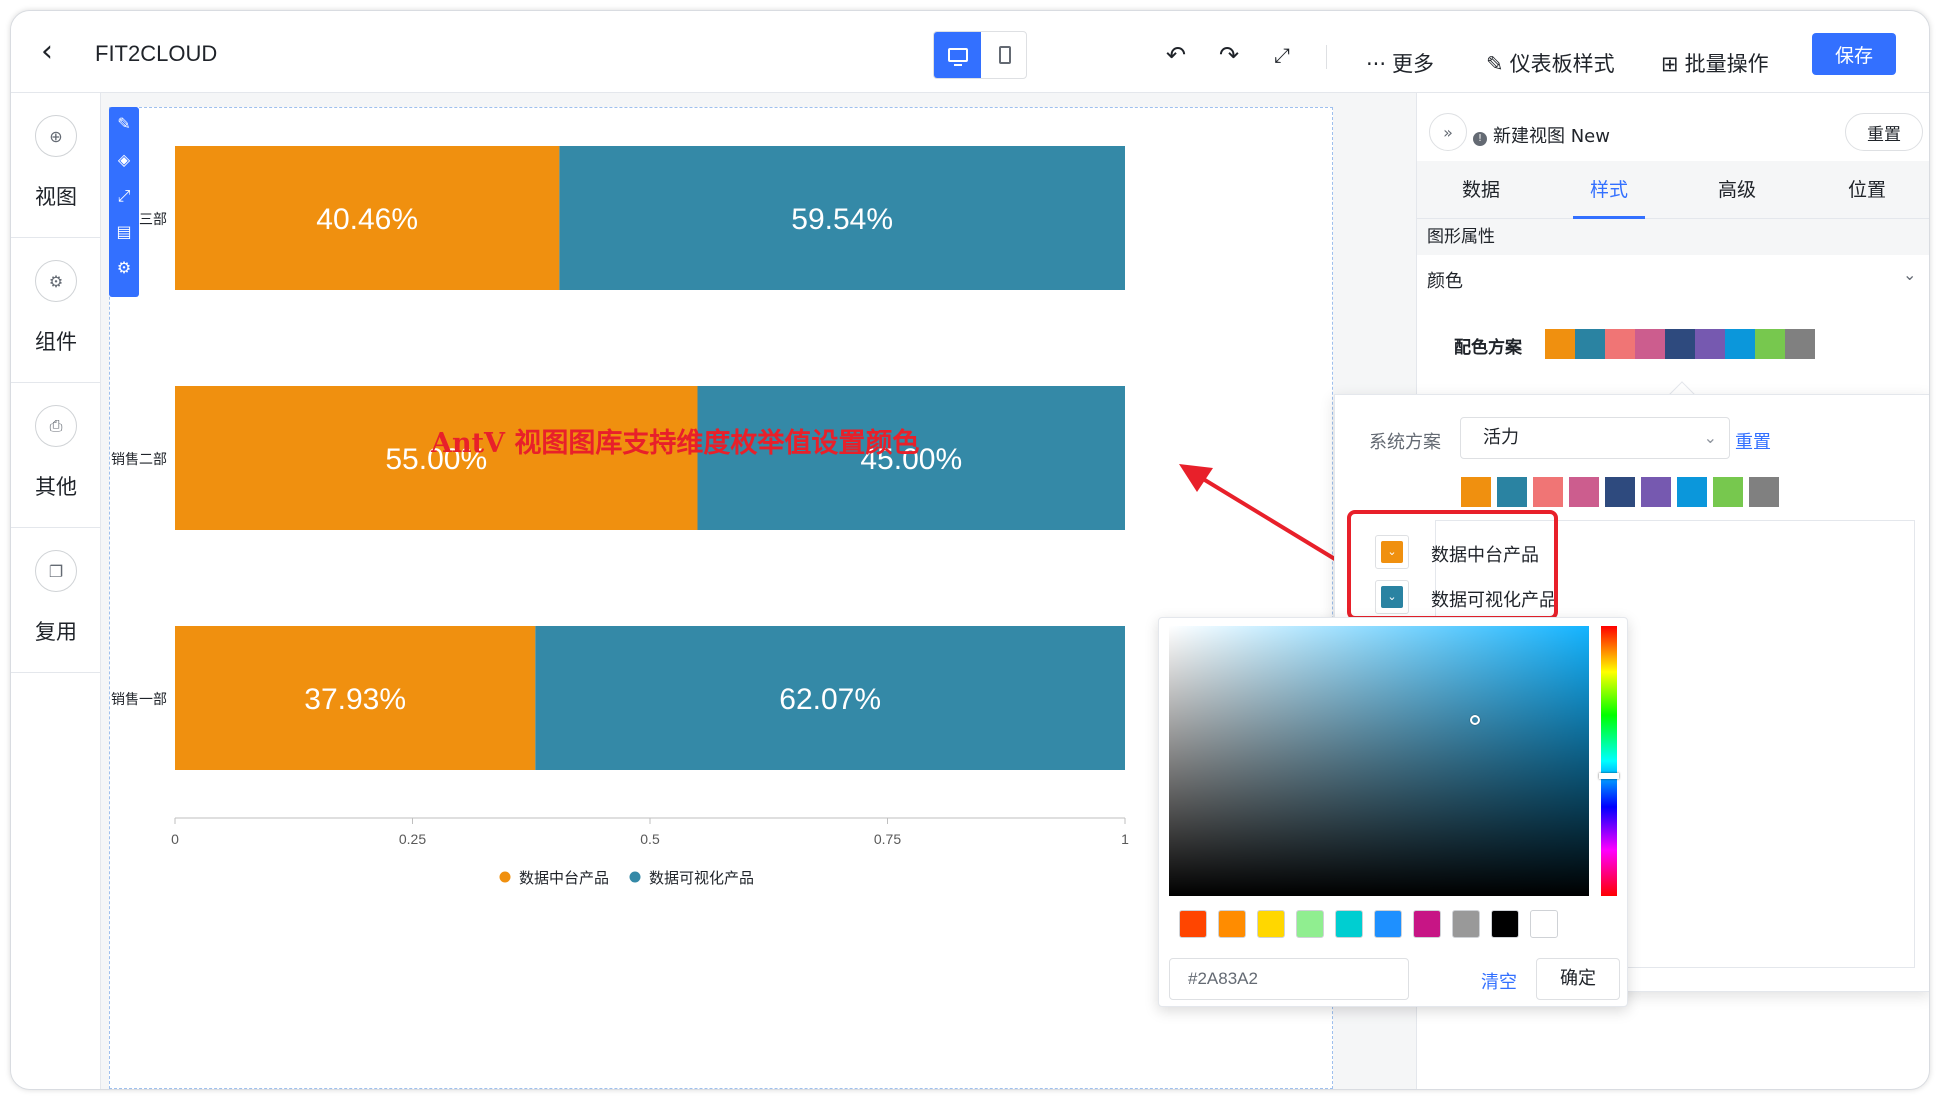  What do you see at coordinates (1289, 979) in the screenshot?
I see `hex-color-input: #2A83A2` at bounding box center [1289, 979].